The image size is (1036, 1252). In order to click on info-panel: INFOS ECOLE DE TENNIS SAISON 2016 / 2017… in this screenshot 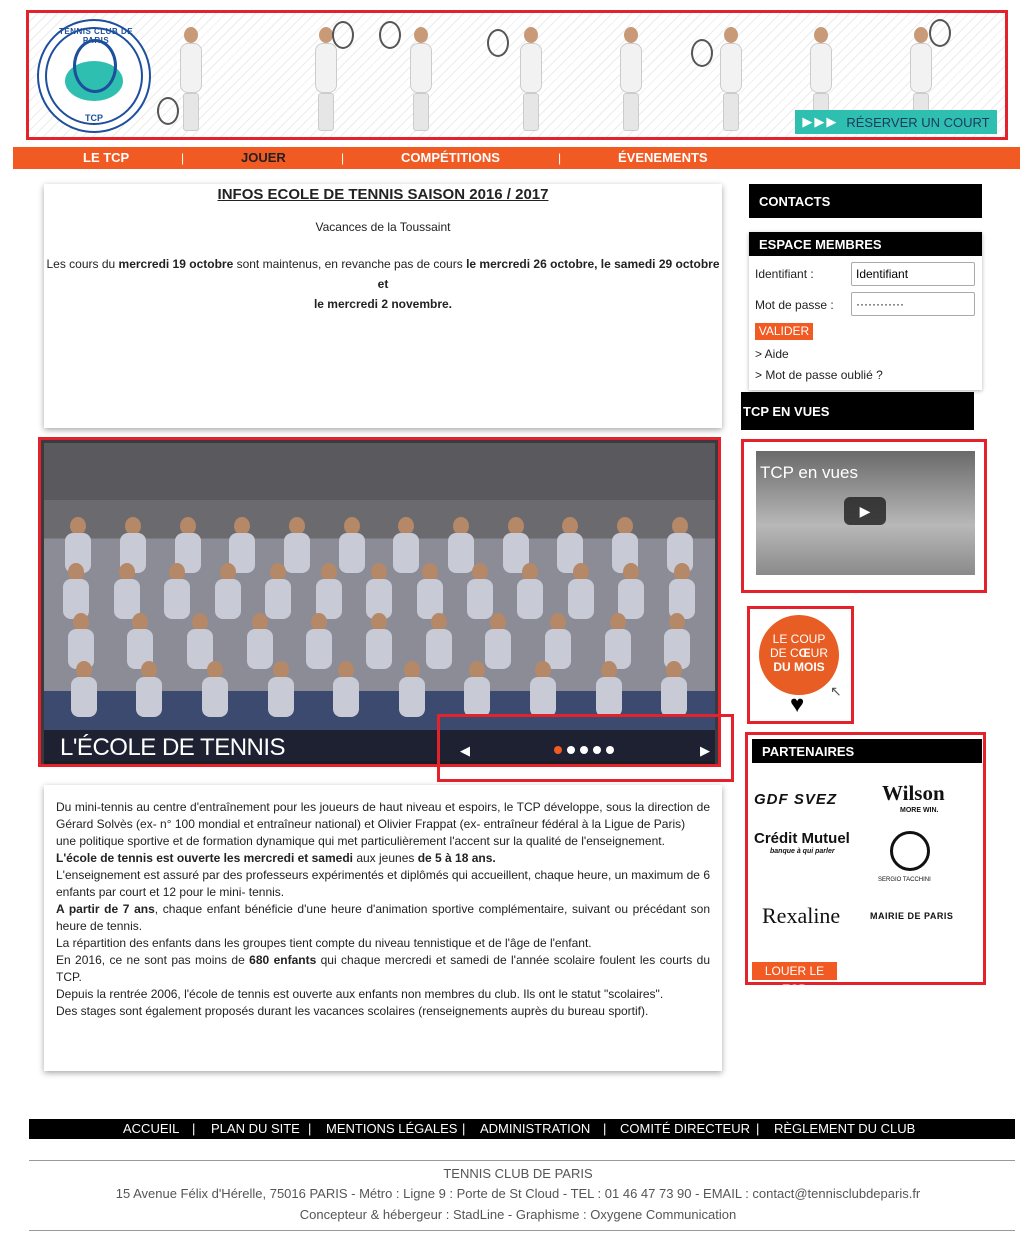, I will do `click(383, 306)`.